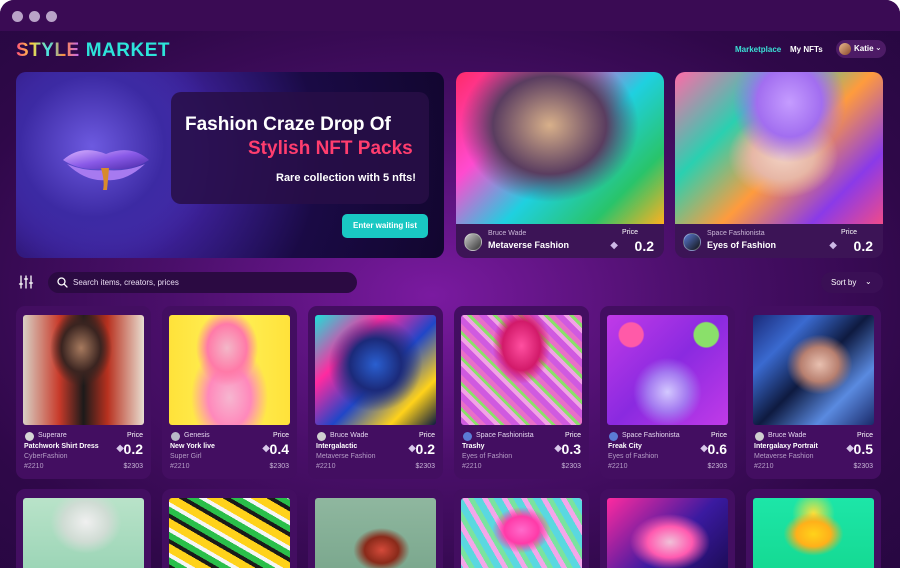  What do you see at coordinates (330, 148) in the screenshot?
I see `hero-title-line2: Stylish NFT Packs` at bounding box center [330, 148].